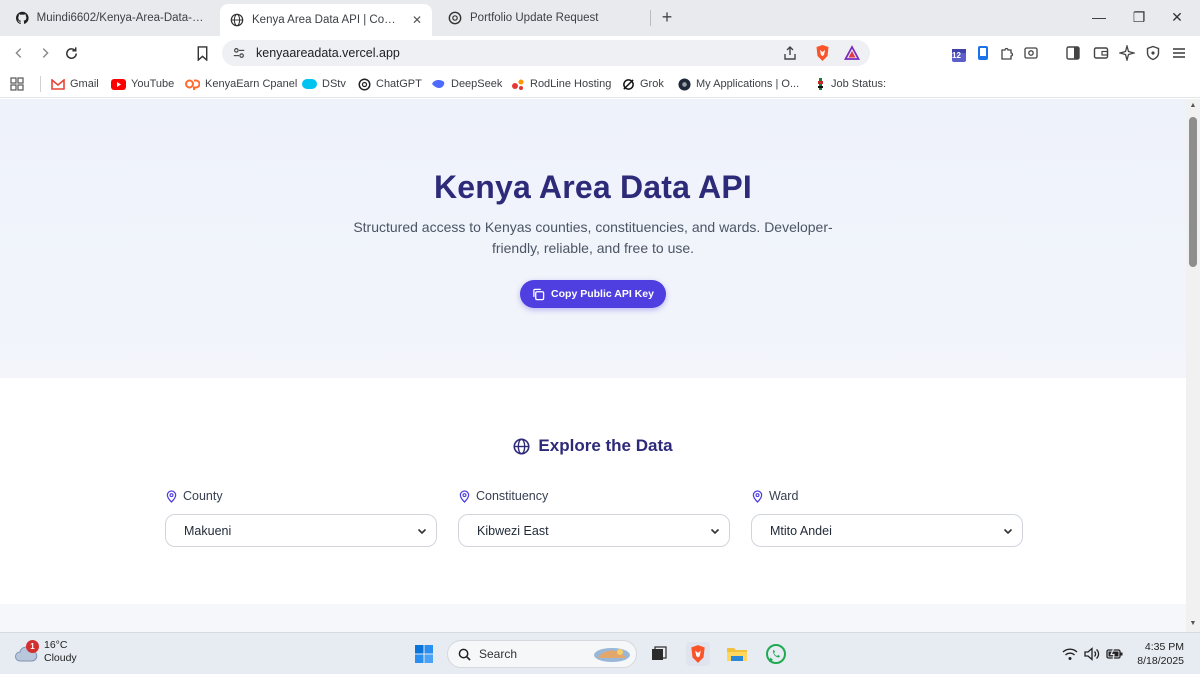 This screenshot has width=1200, height=674. I want to click on bookmark-job-status: Job Status:, so click(850, 84).